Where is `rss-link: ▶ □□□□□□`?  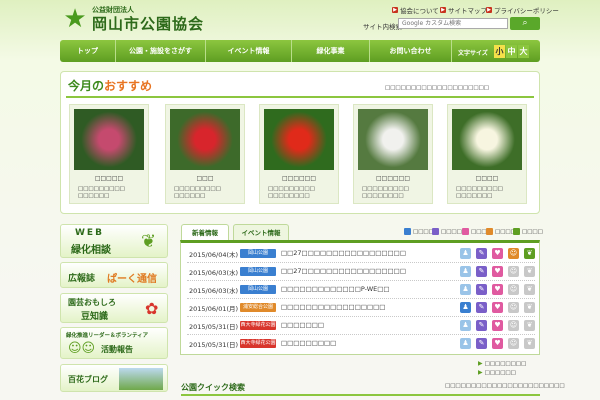
rss-link: ▶ □□□□□□ is located at coordinates (497, 372).